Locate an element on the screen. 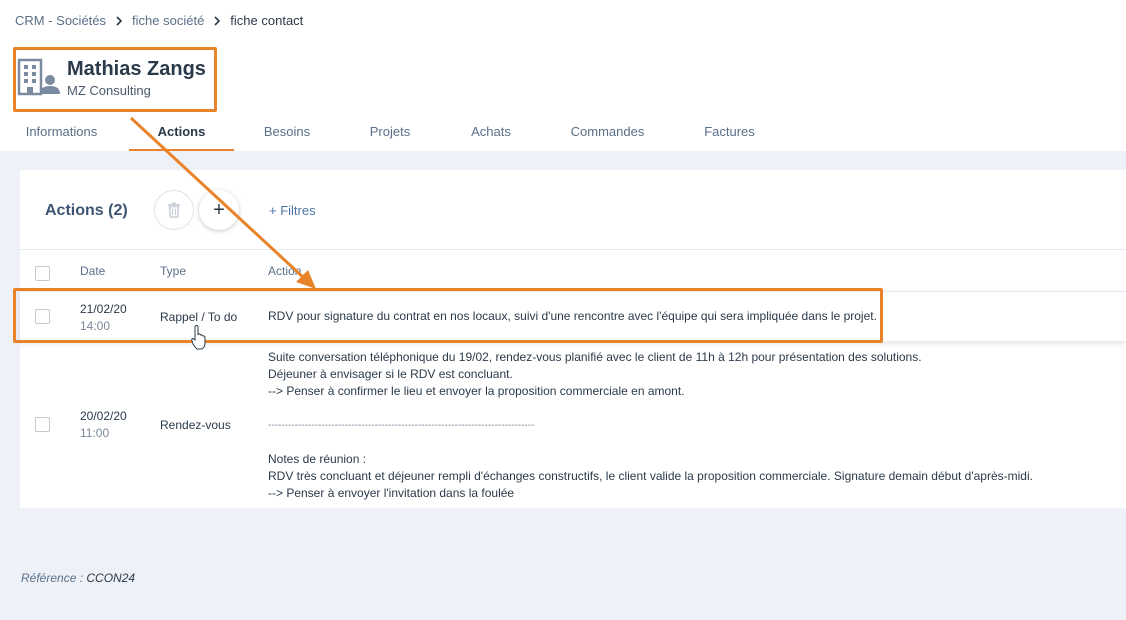 The image size is (1126, 620). row-checkbox is located at coordinates (42, 424).